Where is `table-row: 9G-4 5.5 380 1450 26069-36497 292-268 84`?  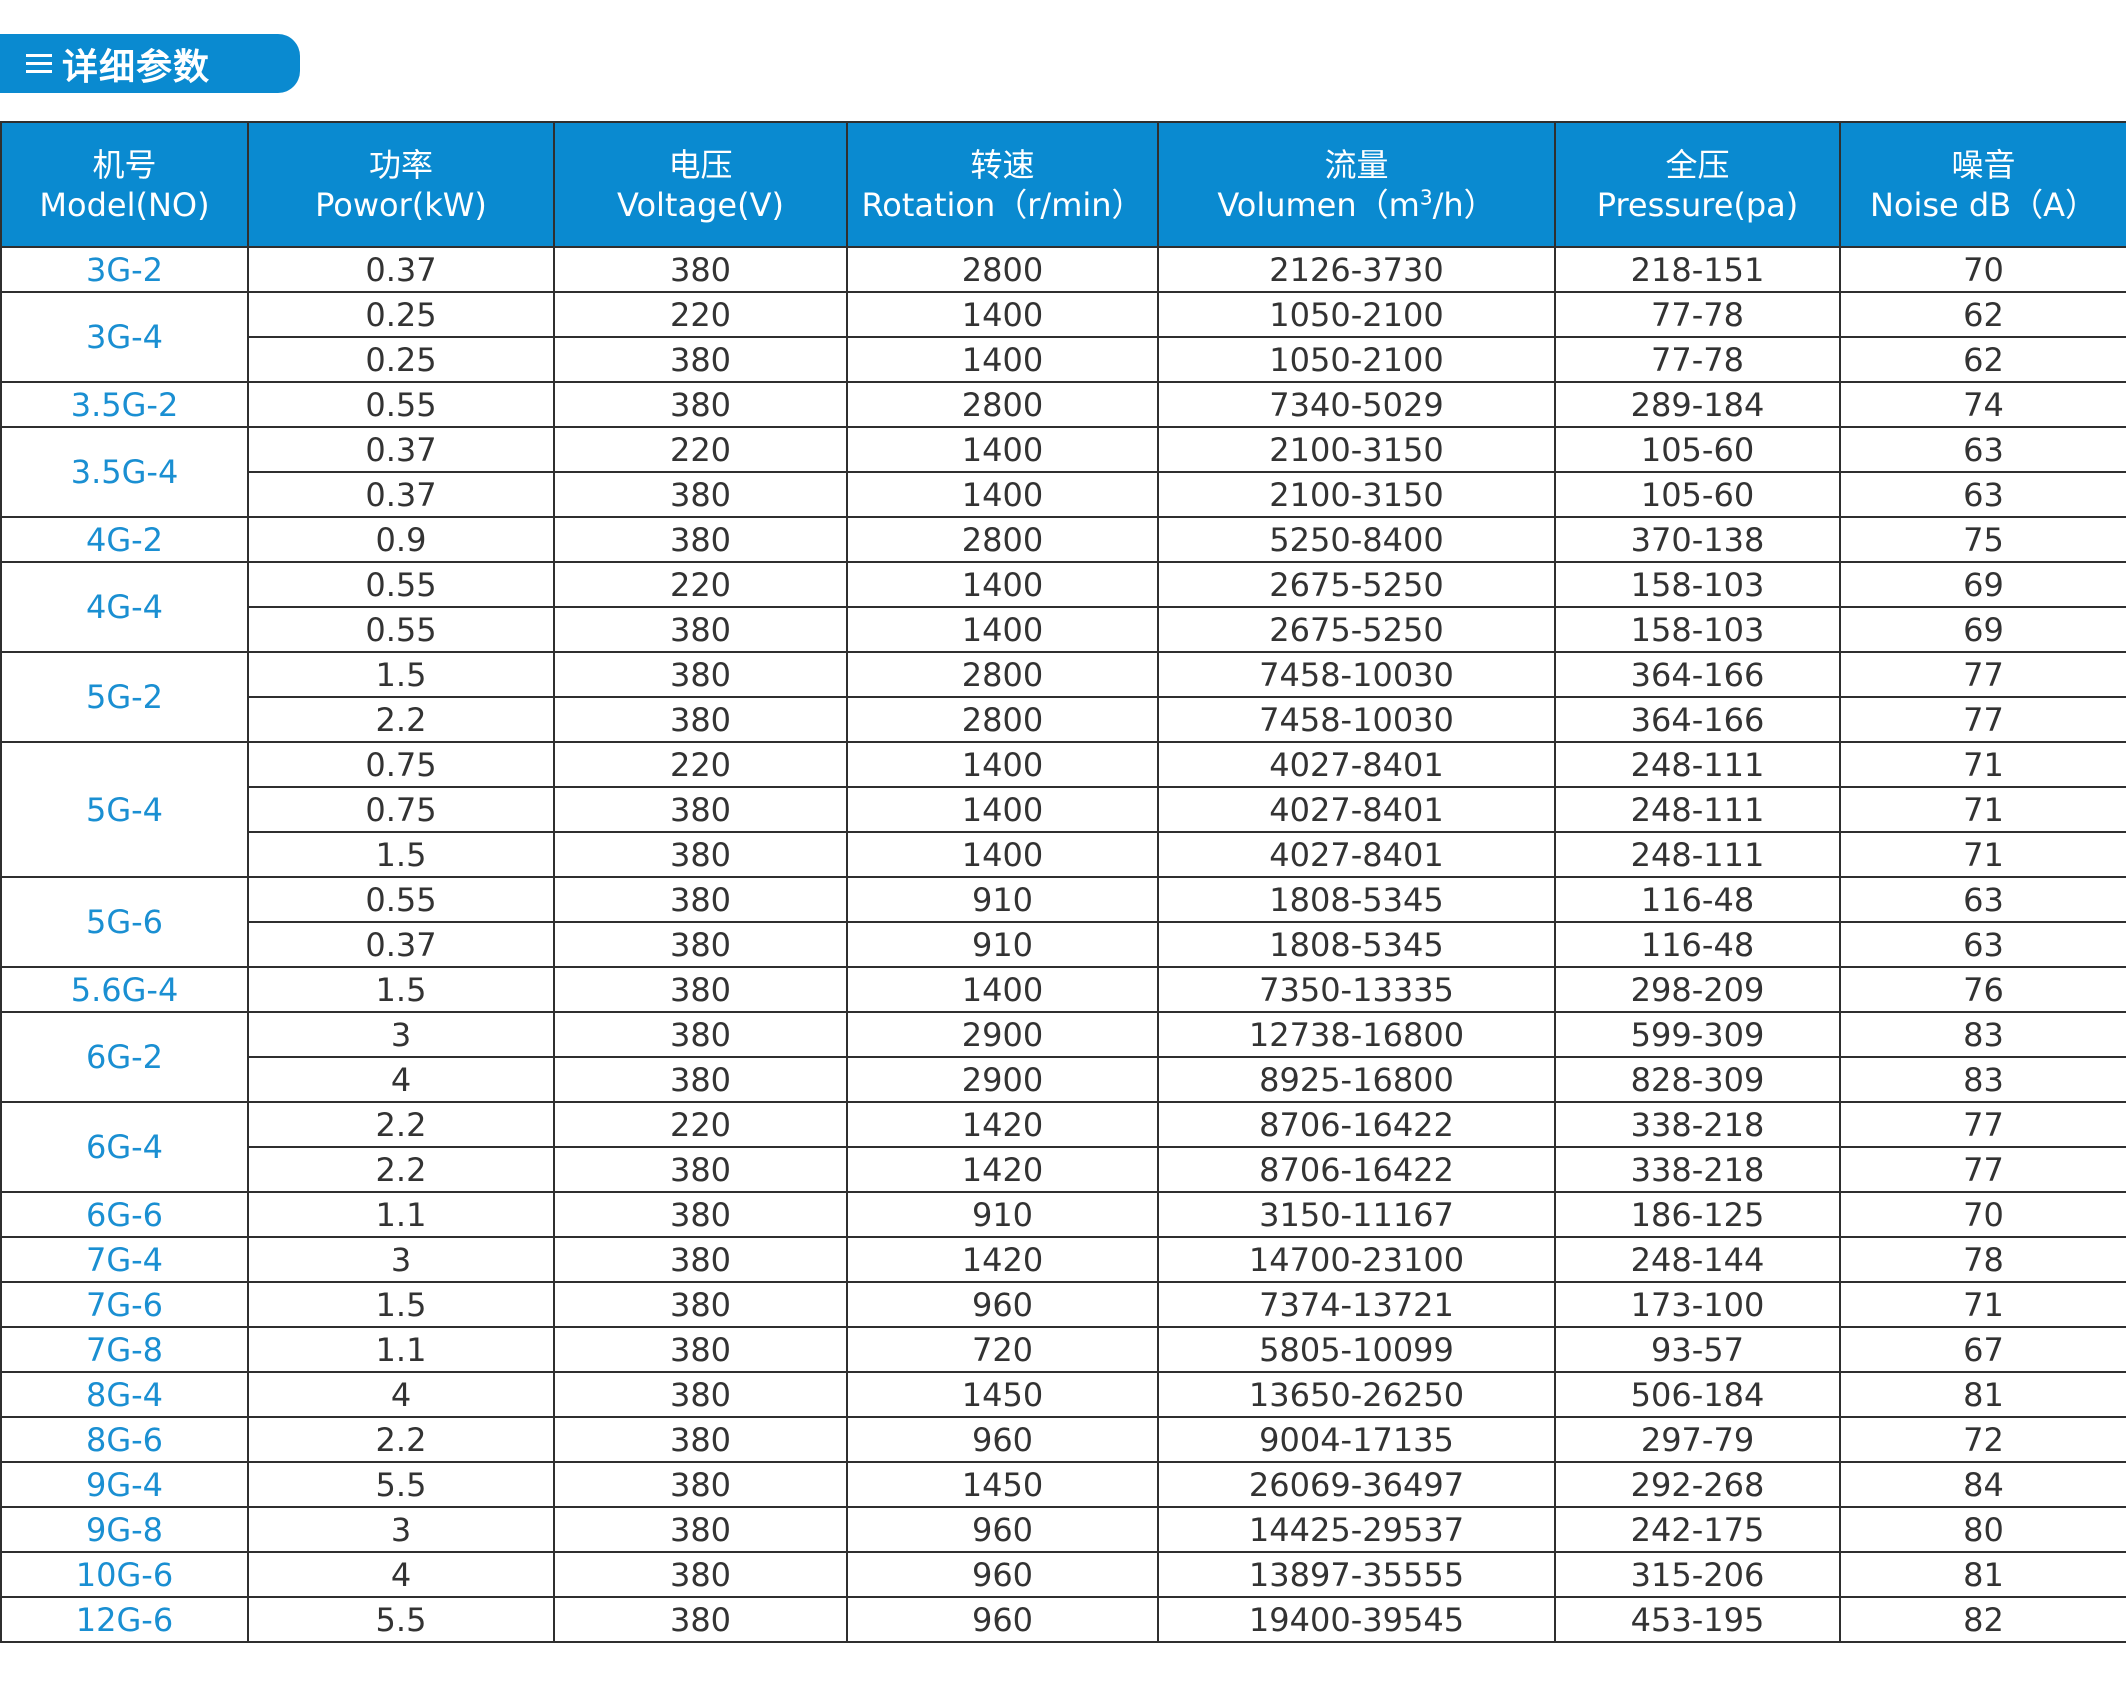
table-row: 9G-4 5.5 380 1450 26069-36497 292-268 84 is located at coordinates (1063, 1484).